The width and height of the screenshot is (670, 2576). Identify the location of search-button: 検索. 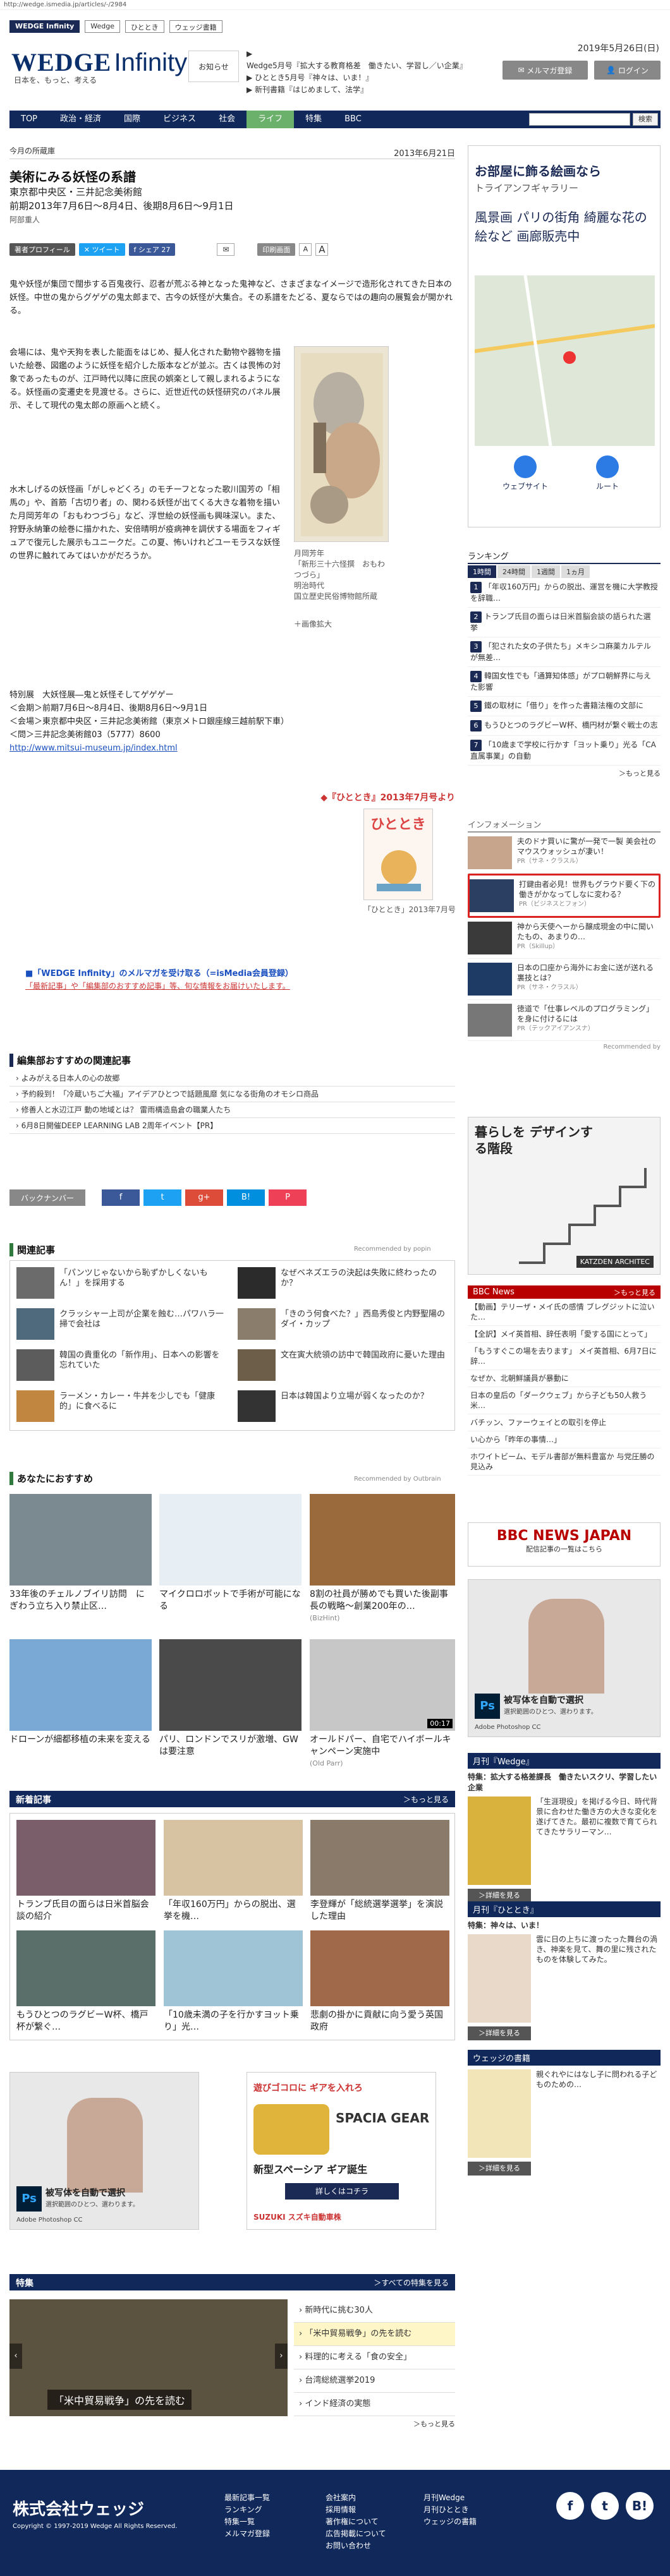
(645, 119).